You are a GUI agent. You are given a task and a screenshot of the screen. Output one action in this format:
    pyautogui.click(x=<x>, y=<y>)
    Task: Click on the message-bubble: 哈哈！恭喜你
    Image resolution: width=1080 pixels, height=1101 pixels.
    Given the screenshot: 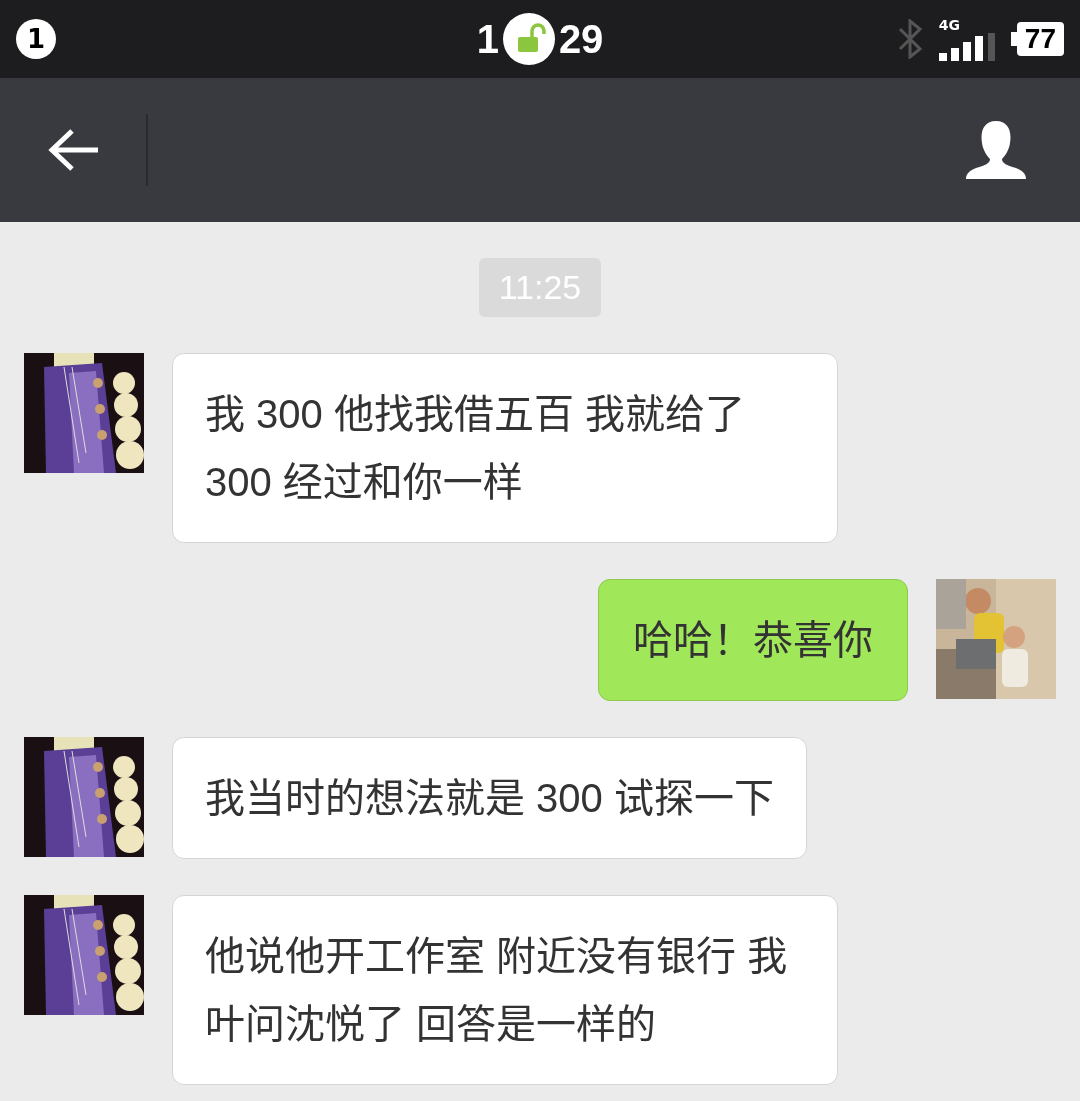 What is the action you would take?
    pyautogui.click(x=753, y=640)
    